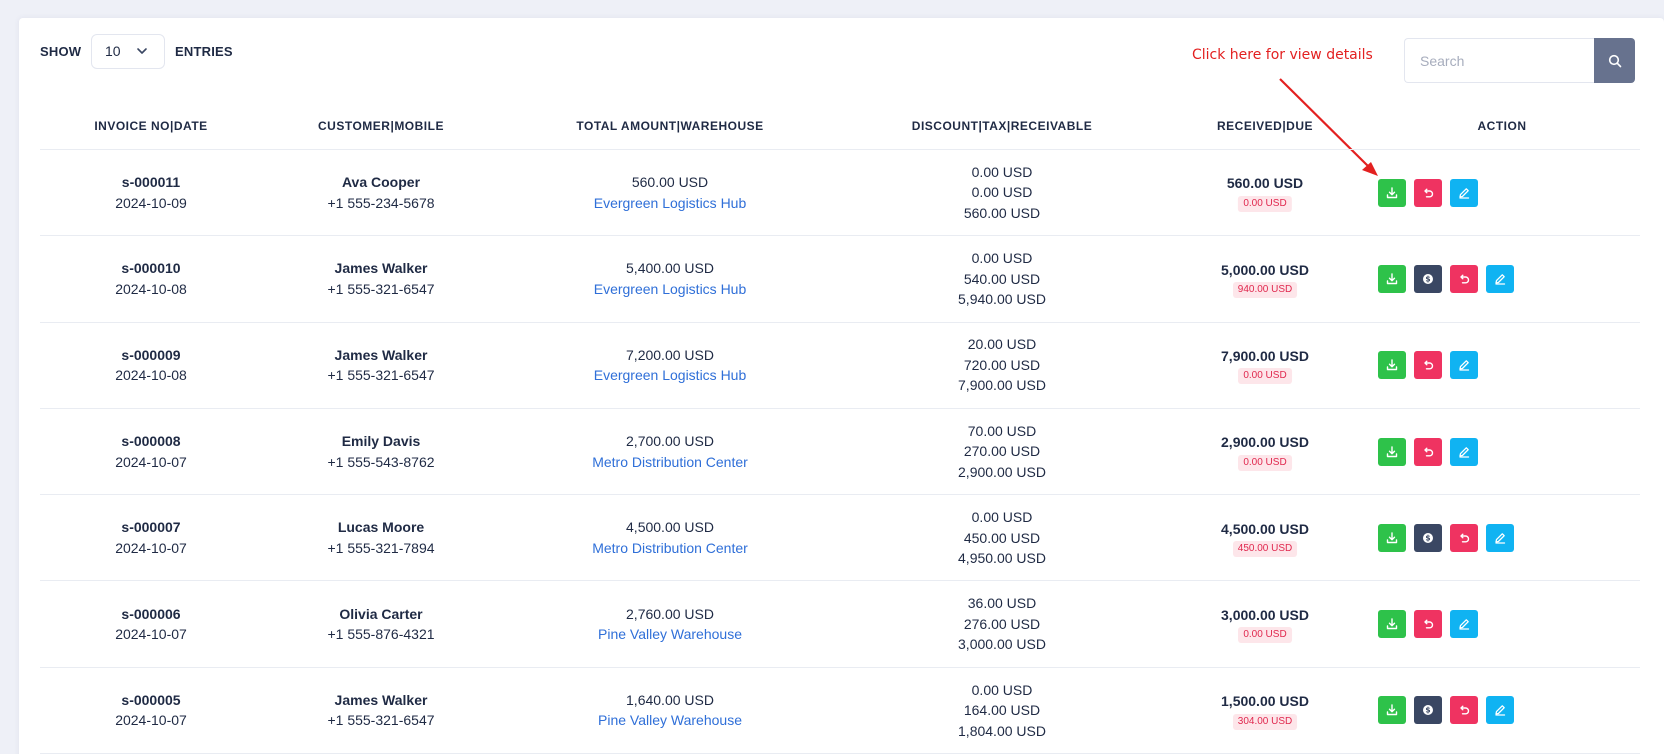 This screenshot has height=754, width=1664. What do you see at coordinates (150, 355) in the screenshot?
I see `invoice-number: s-000009` at bounding box center [150, 355].